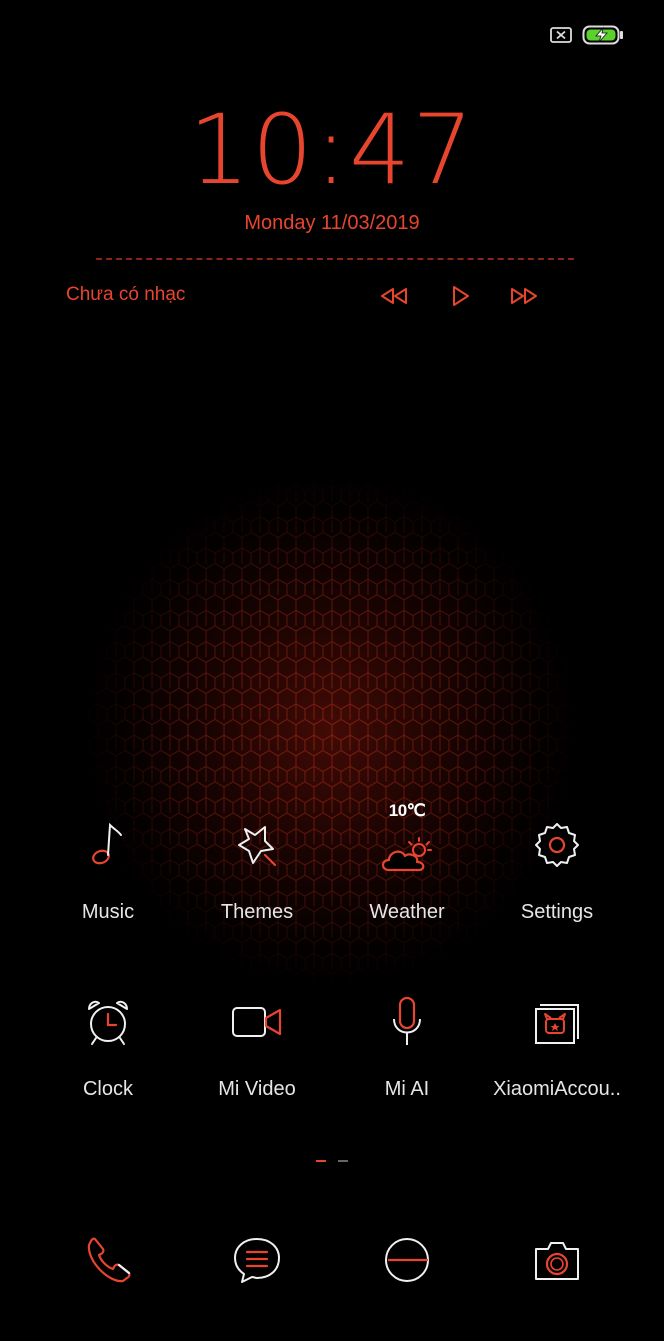 Image resolution: width=664 pixels, height=1341 pixels. I want to click on app-label: Mi Video, so click(257, 1089).